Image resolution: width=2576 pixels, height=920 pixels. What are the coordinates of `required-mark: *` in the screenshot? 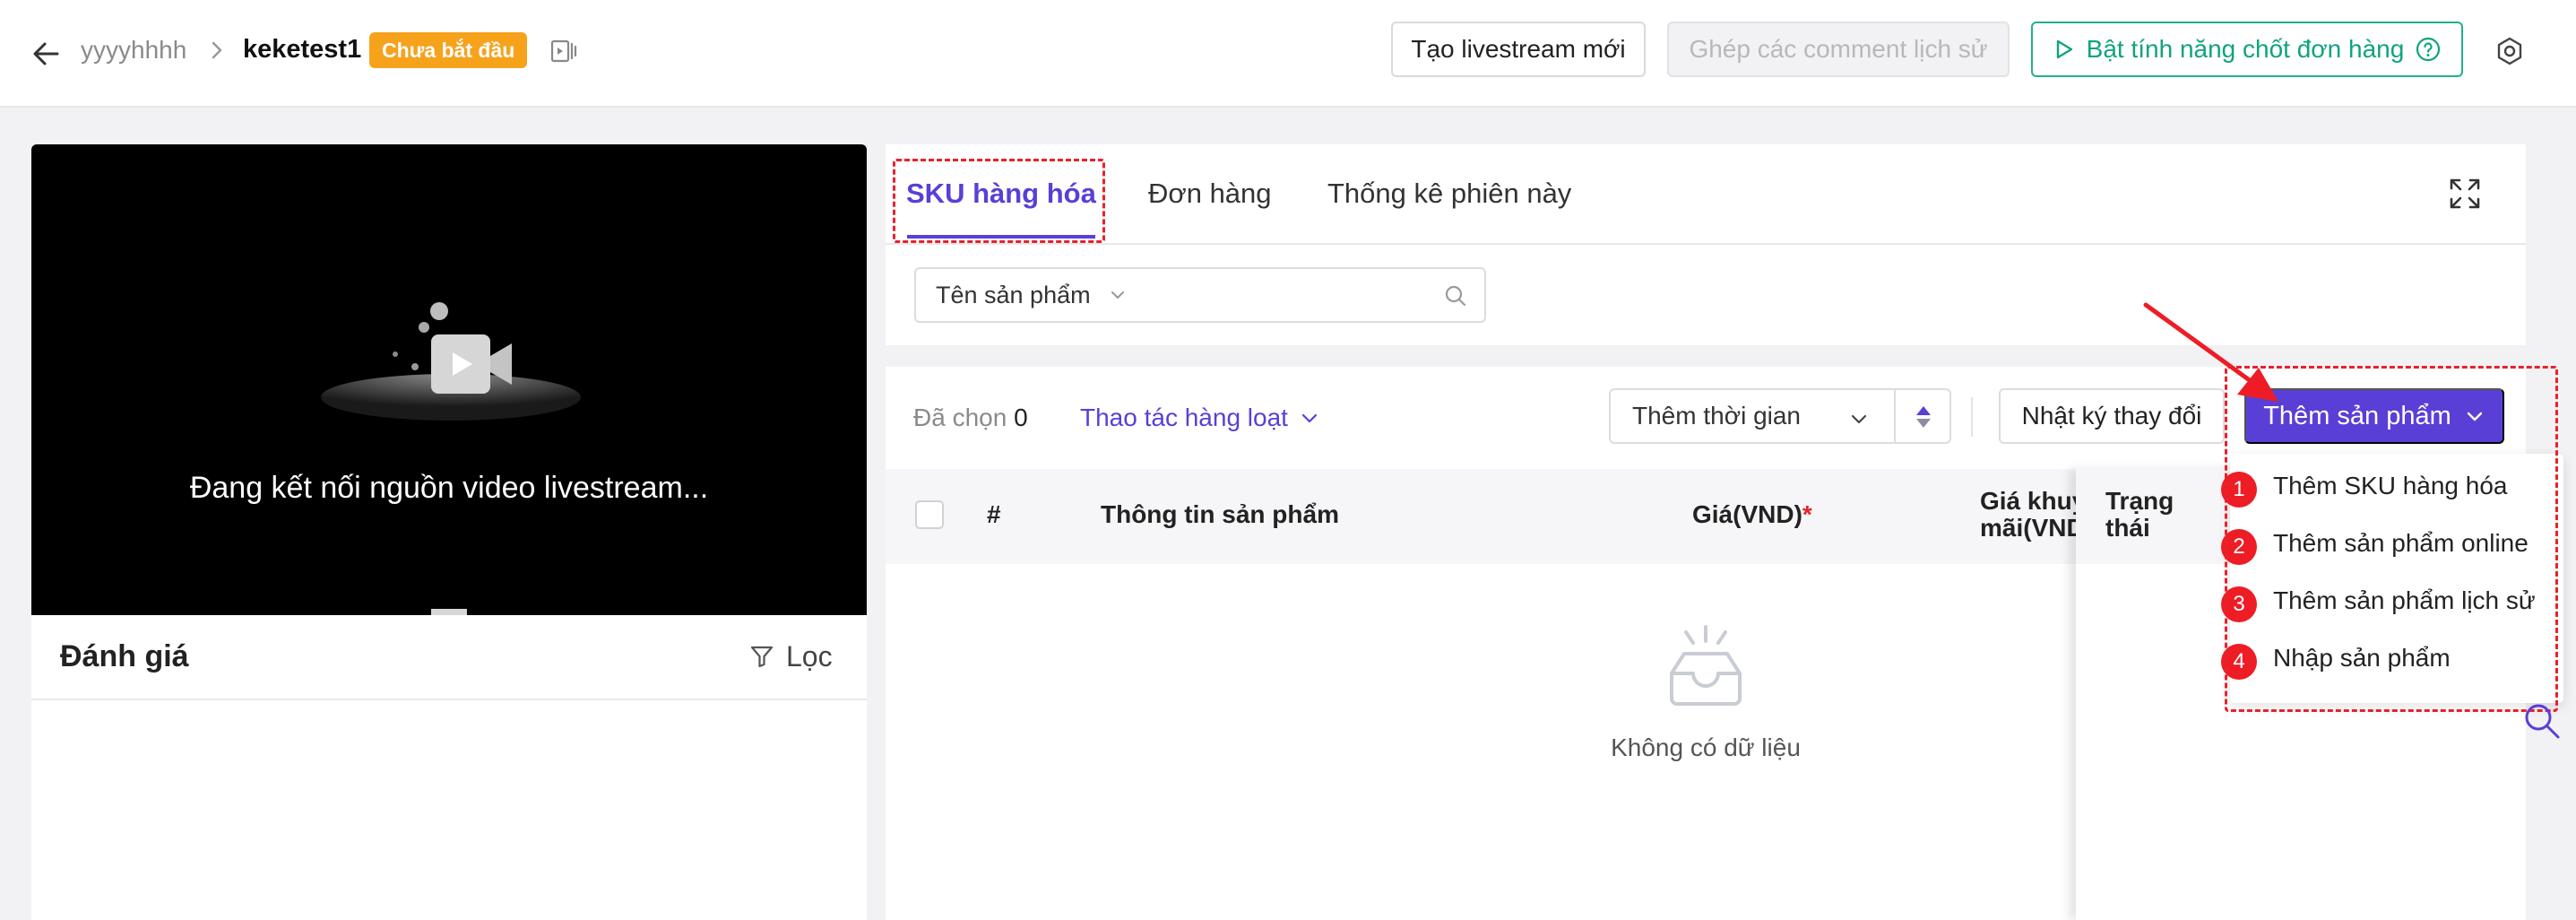 It's located at (1807, 514).